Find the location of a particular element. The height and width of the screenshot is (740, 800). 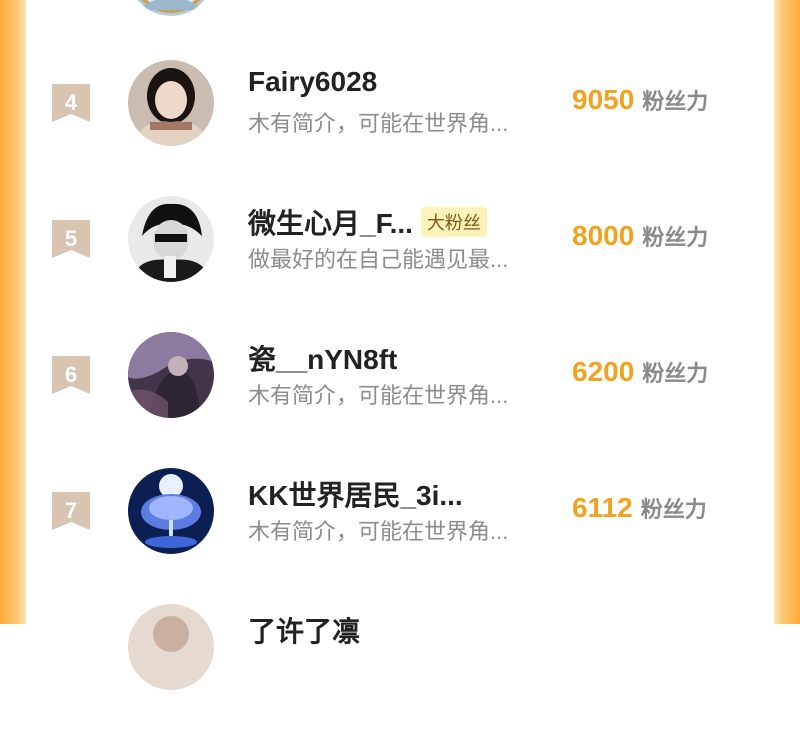

fan-power-score: 8000 粉丝力 is located at coordinates (640, 236).